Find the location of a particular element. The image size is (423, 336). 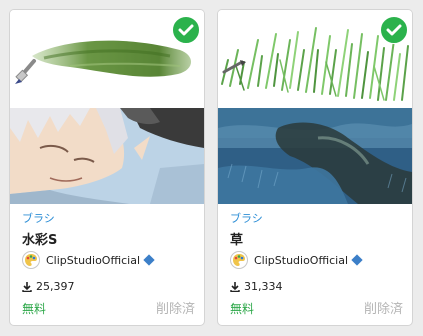

download-count: 31,334 is located at coordinates (263, 286).